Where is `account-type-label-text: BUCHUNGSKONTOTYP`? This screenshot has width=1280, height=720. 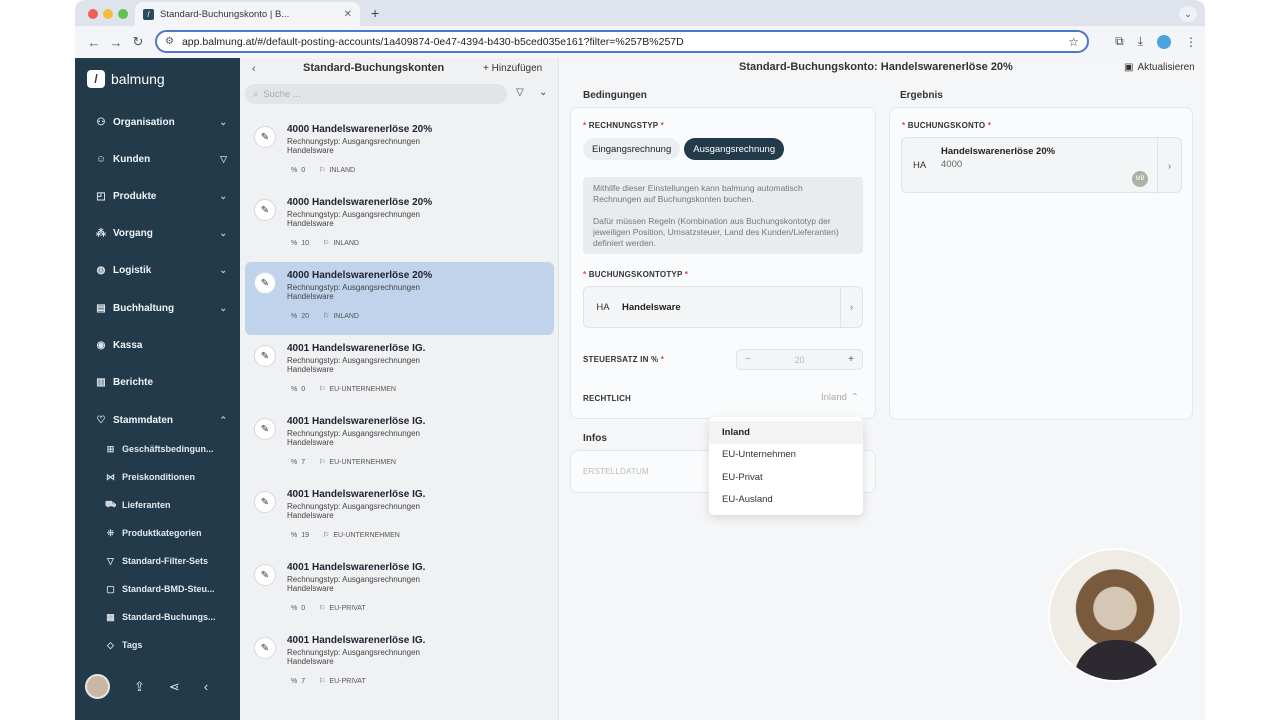 account-type-label-text: BUCHUNGSKONTOTYP is located at coordinates (635, 274).